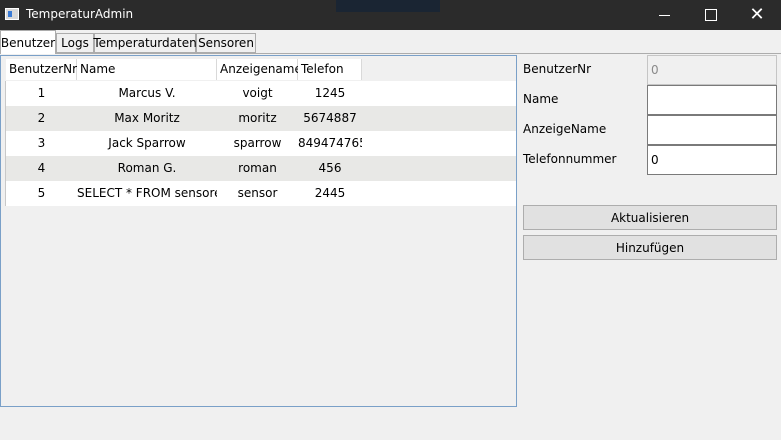 The width and height of the screenshot is (781, 440). What do you see at coordinates (330, 69) in the screenshot?
I see `column-header-telefon: Telefon` at bounding box center [330, 69].